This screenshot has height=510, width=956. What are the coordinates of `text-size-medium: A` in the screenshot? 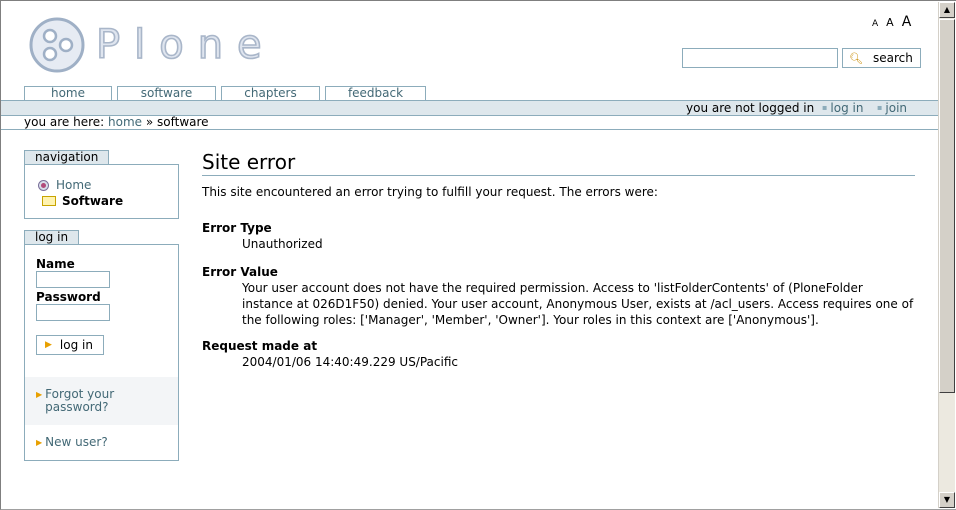 It's located at (890, 22).